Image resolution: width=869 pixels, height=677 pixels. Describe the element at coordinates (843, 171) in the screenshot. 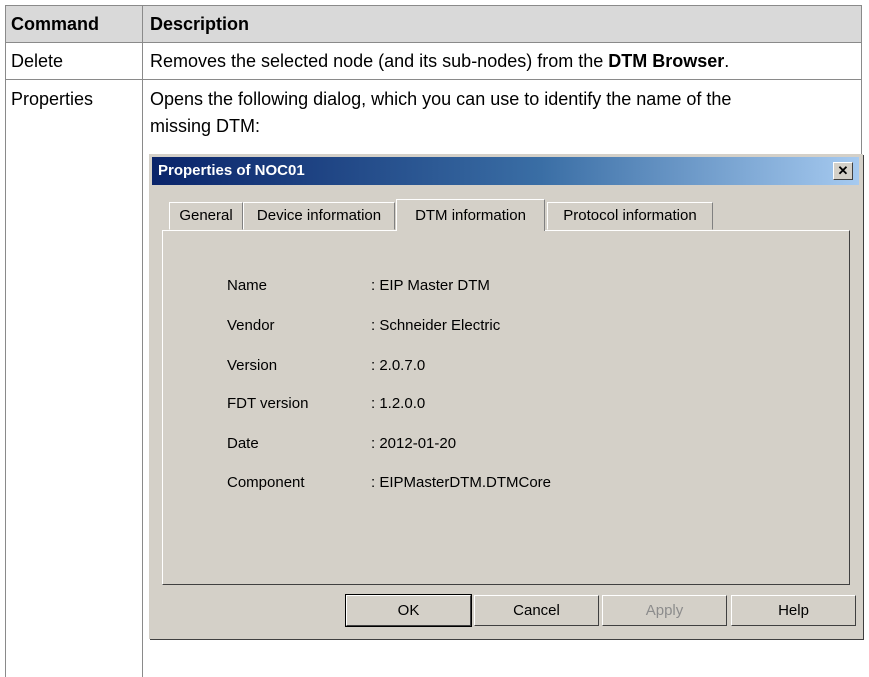

I see `close-icon: ✕` at that location.